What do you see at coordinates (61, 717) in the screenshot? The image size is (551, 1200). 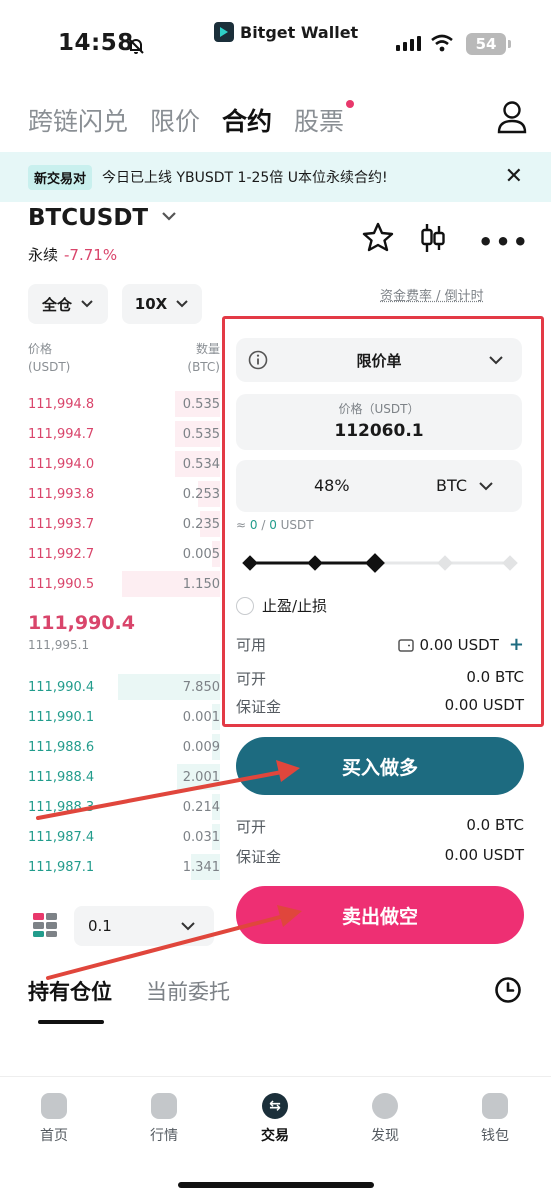 I see `bid-price: 111,990.1` at bounding box center [61, 717].